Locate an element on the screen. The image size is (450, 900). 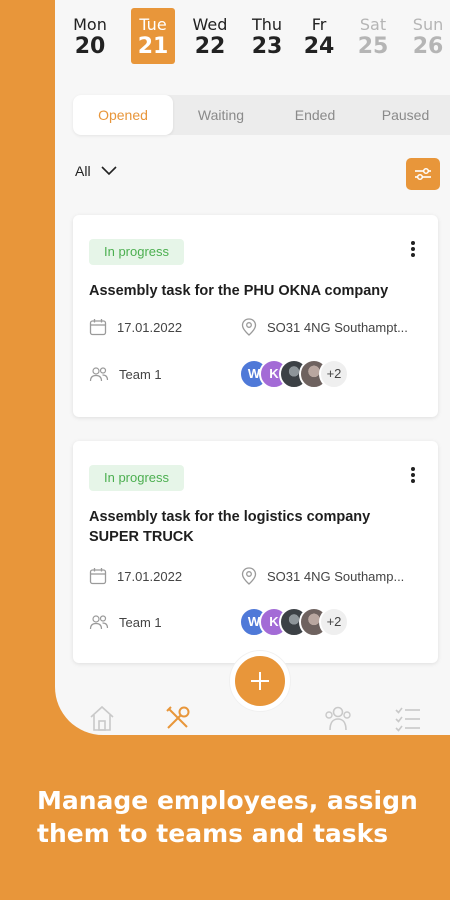
filter-settings-button is located at coordinates (423, 174).